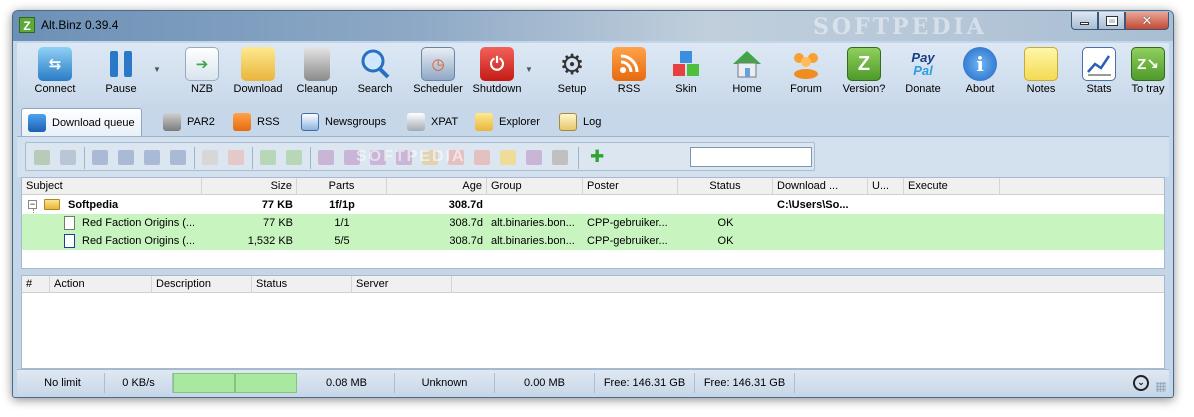  I want to click on column-group: Group, so click(535, 186).